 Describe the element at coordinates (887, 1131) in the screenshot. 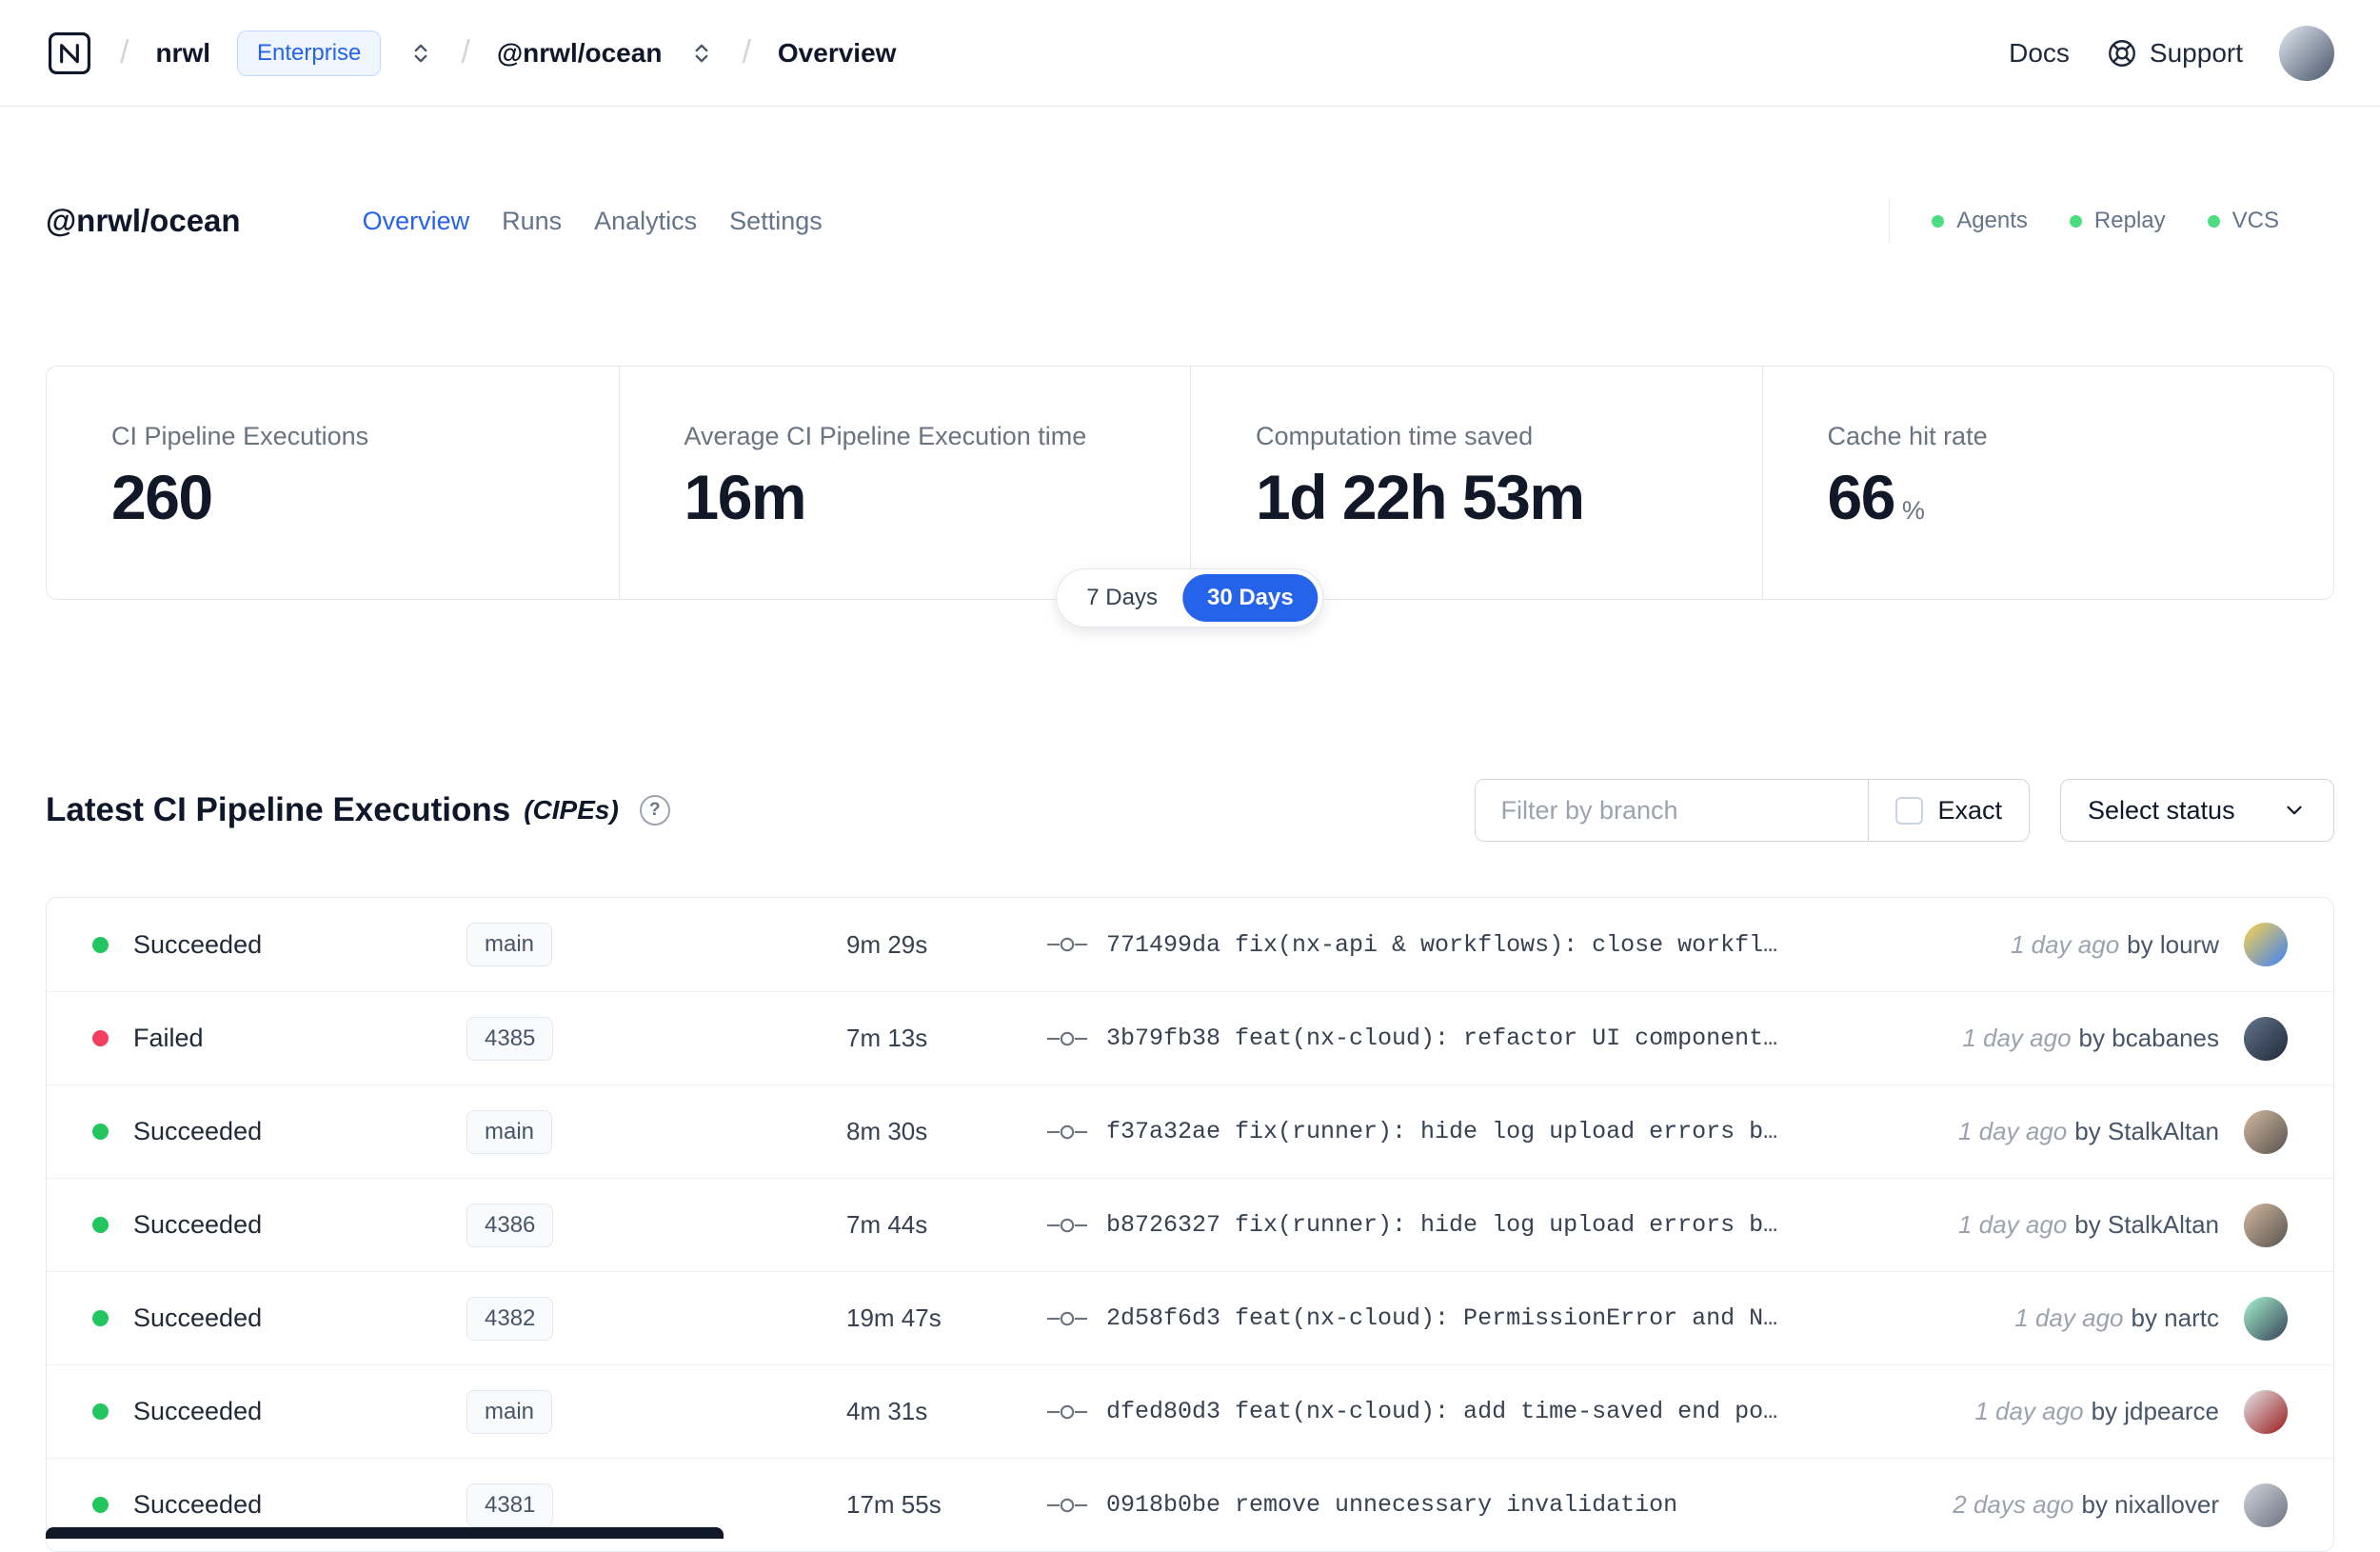

I see `duration-label: 8m 30s` at that location.